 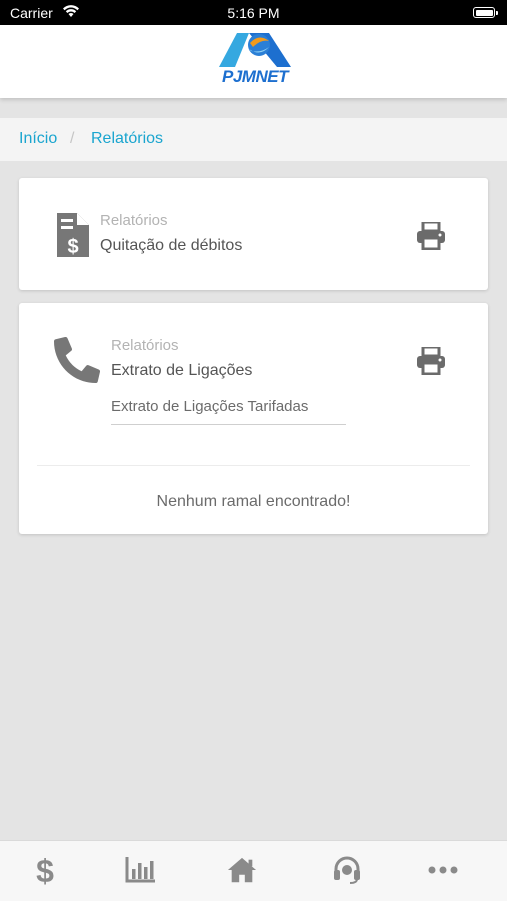 I want to click on tab-reports, so click(x=140, y=870).